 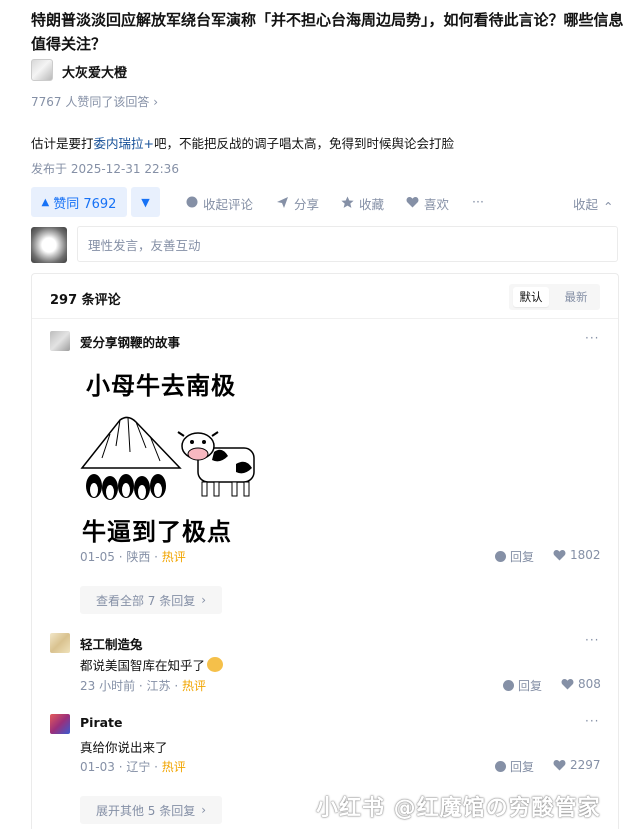 I want to click on view-all-replies-label: 查看全部 7 条回复, so click(x=145, y=600).